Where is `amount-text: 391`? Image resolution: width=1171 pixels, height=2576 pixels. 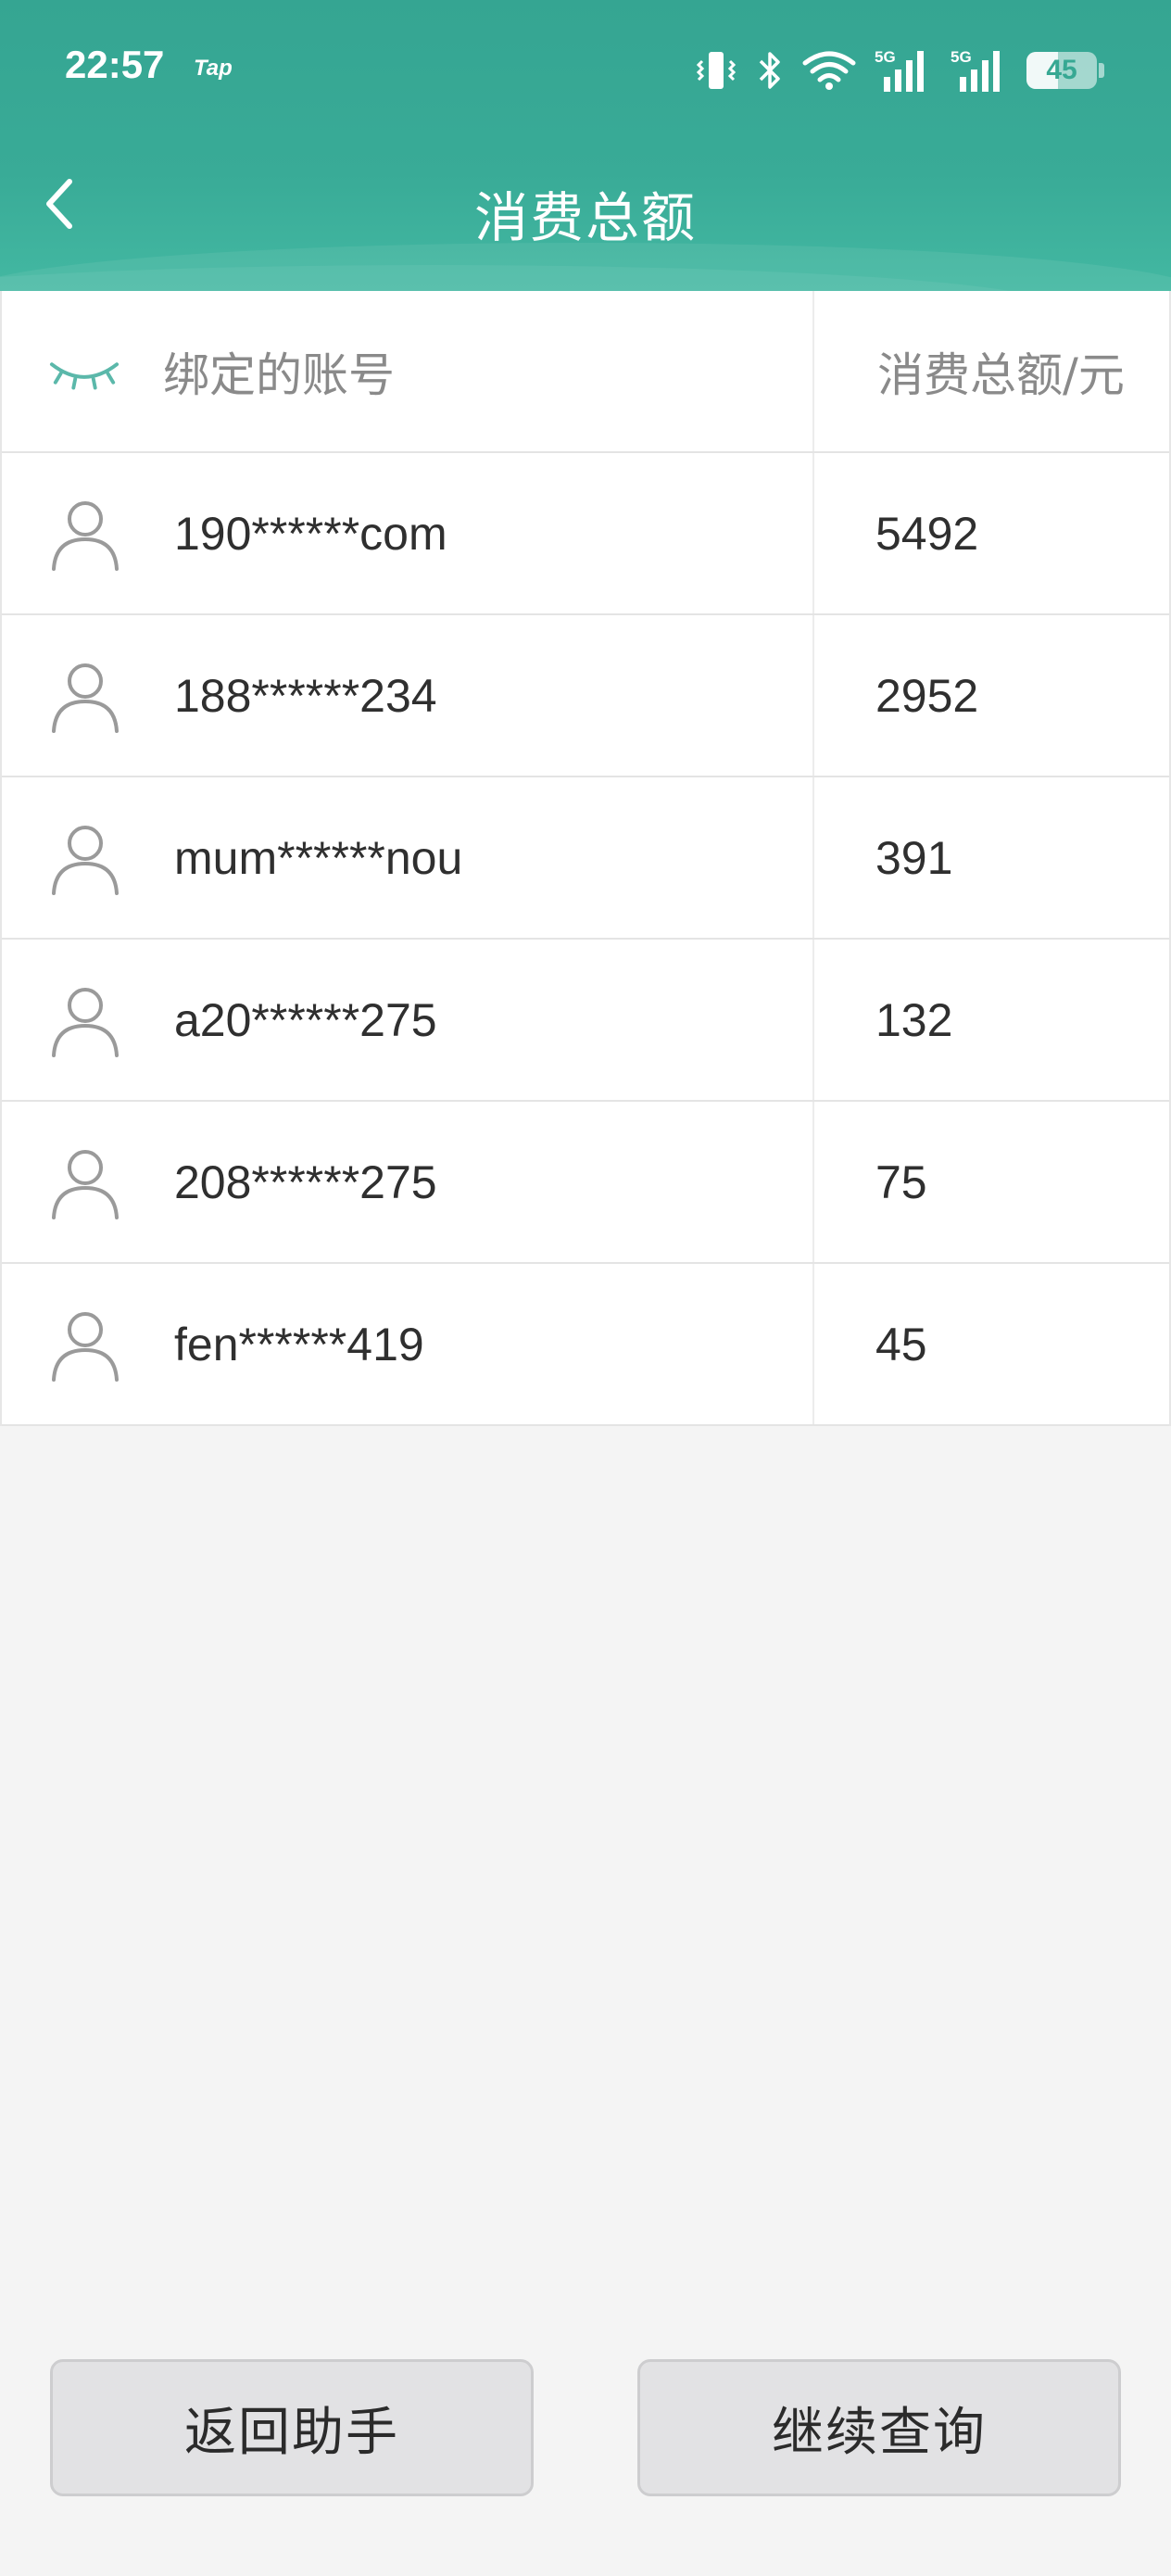 amount-text: 391 is located at coordinates (914, 857).